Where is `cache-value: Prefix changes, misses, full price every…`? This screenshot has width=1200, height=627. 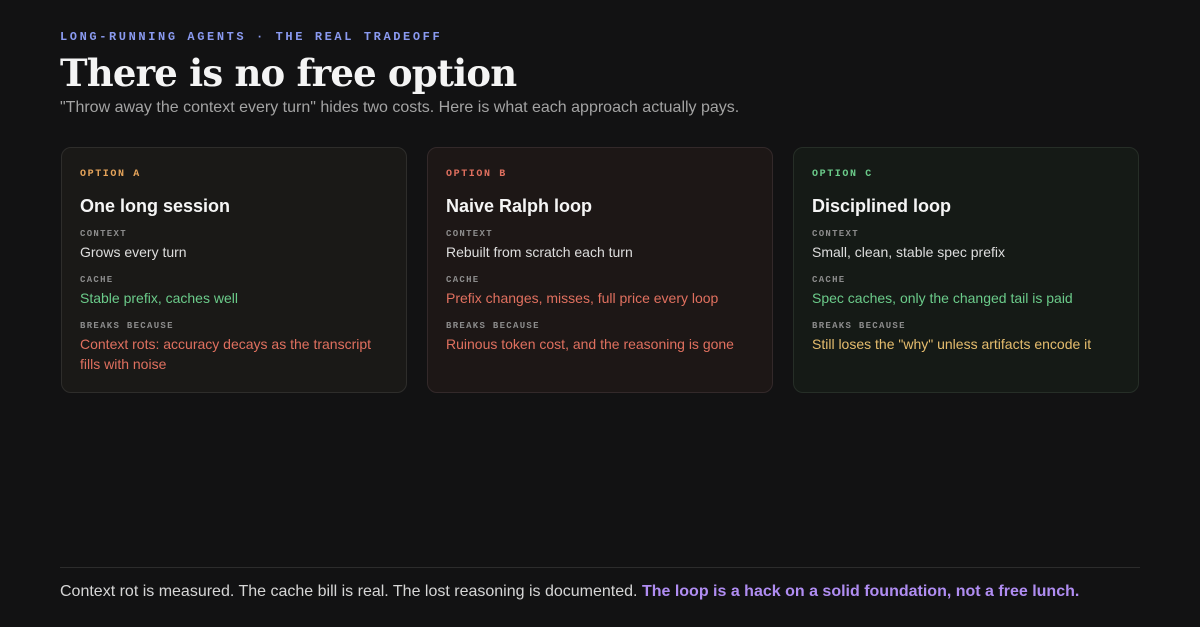
cache-value: Prefix changes, misses, full price every… is located at coordinates (582, 298).